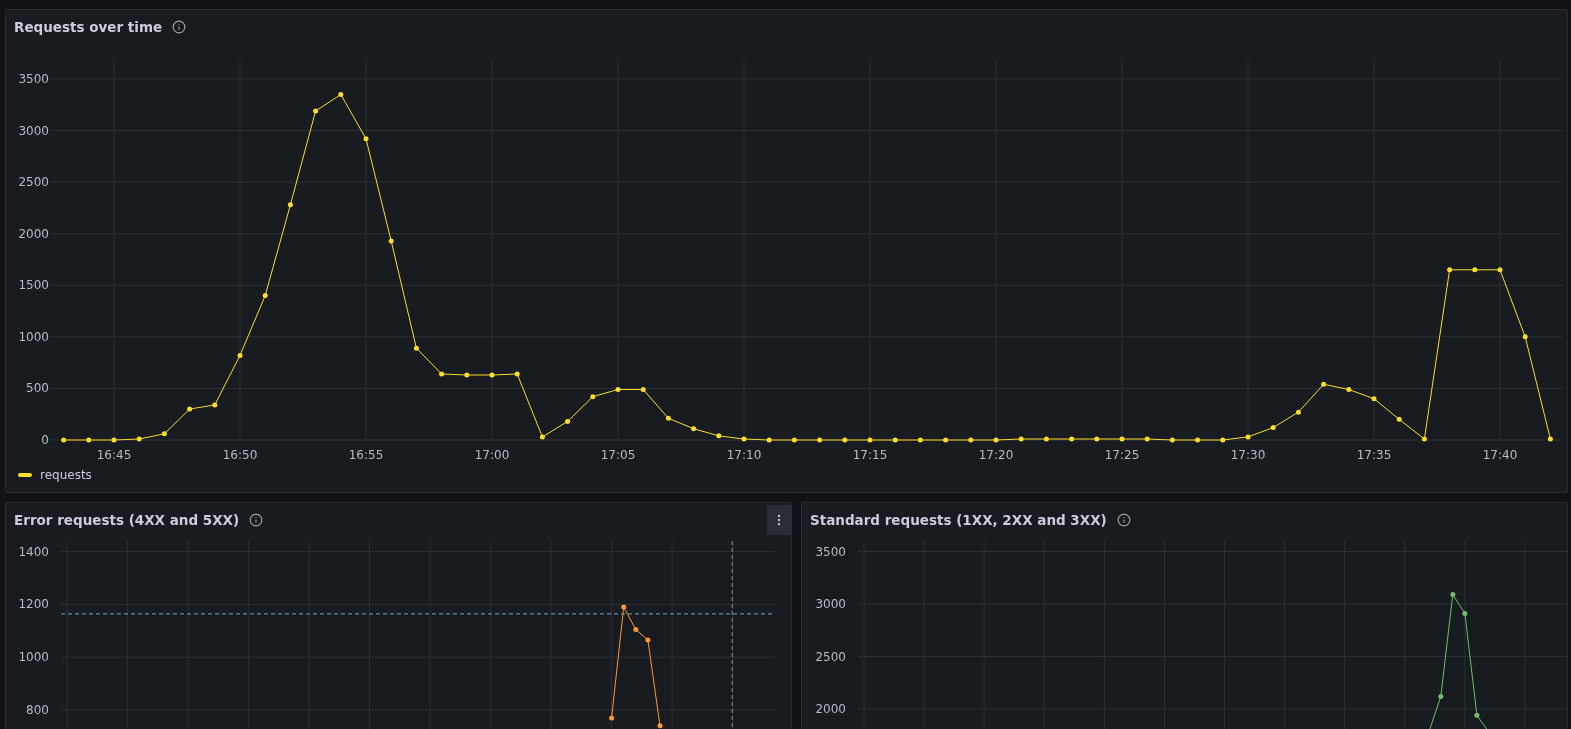  What do you see at coordinates (66, 475) in the screenshot?
I see `legend-label: requests` at bounding box center [66, 475].